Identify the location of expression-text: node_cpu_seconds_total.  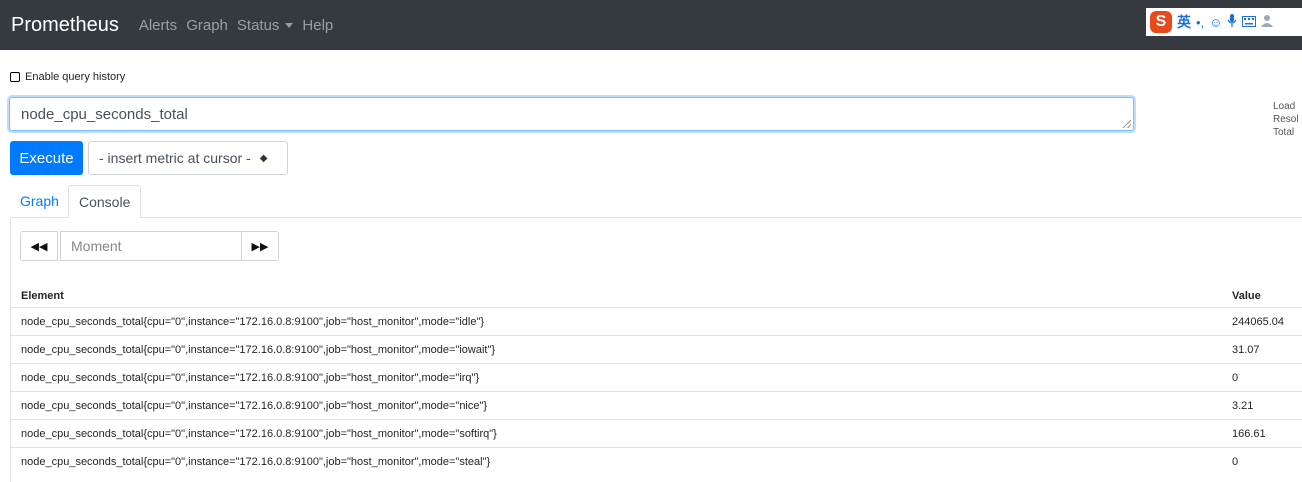
(104, 114).